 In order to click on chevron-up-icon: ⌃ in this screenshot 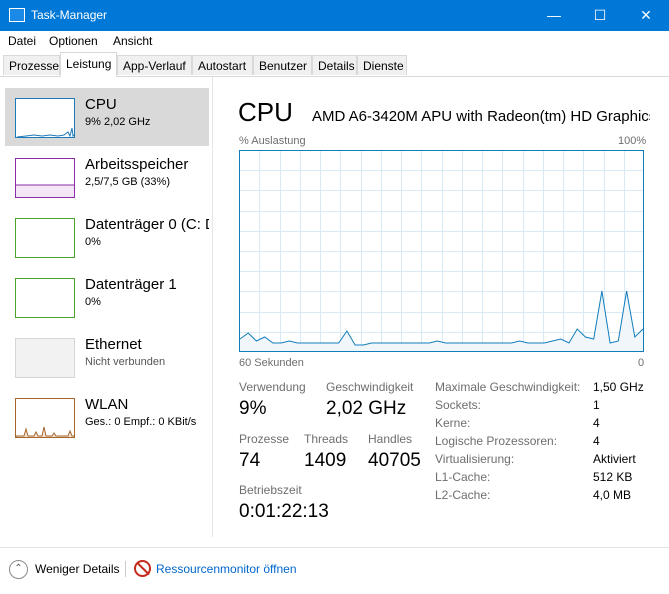, I will do `click(18, 569)`.